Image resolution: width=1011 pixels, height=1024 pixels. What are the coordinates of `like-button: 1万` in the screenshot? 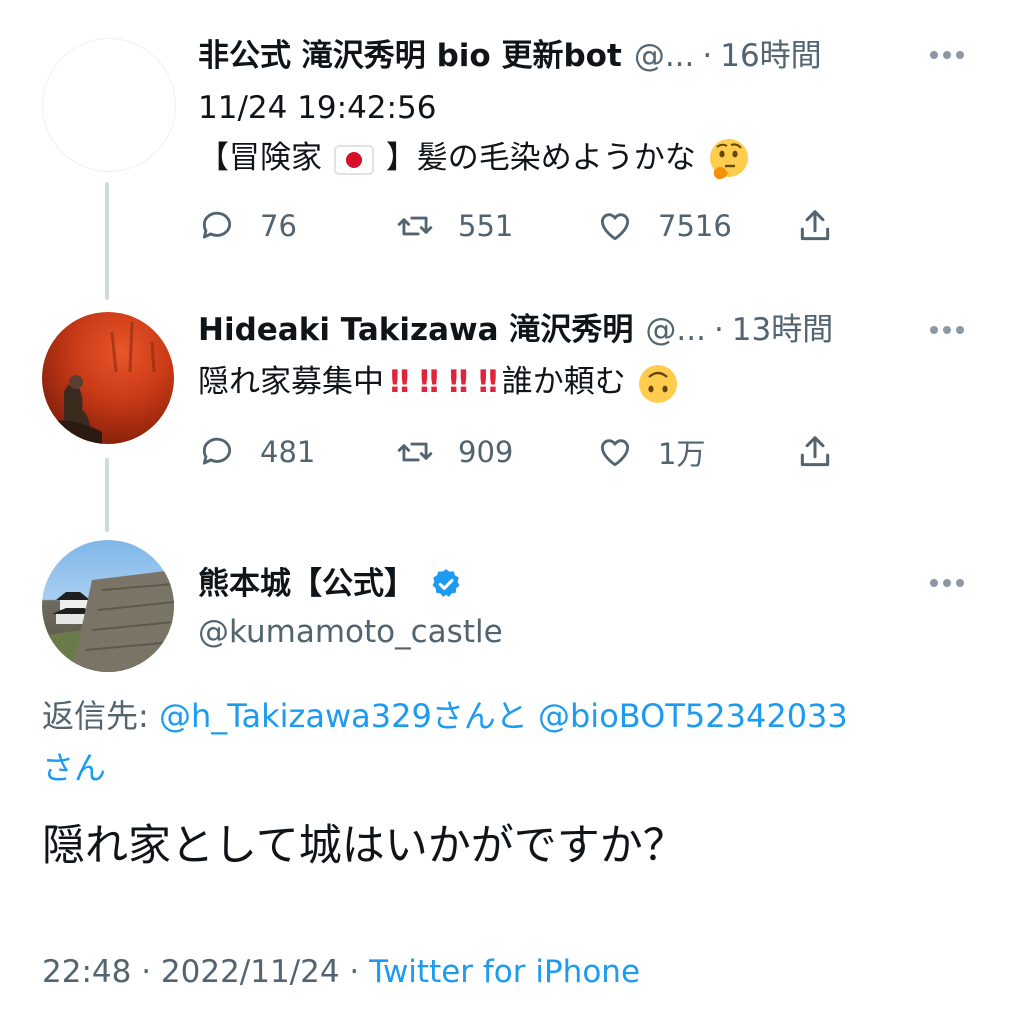 It's located at (650, 452).